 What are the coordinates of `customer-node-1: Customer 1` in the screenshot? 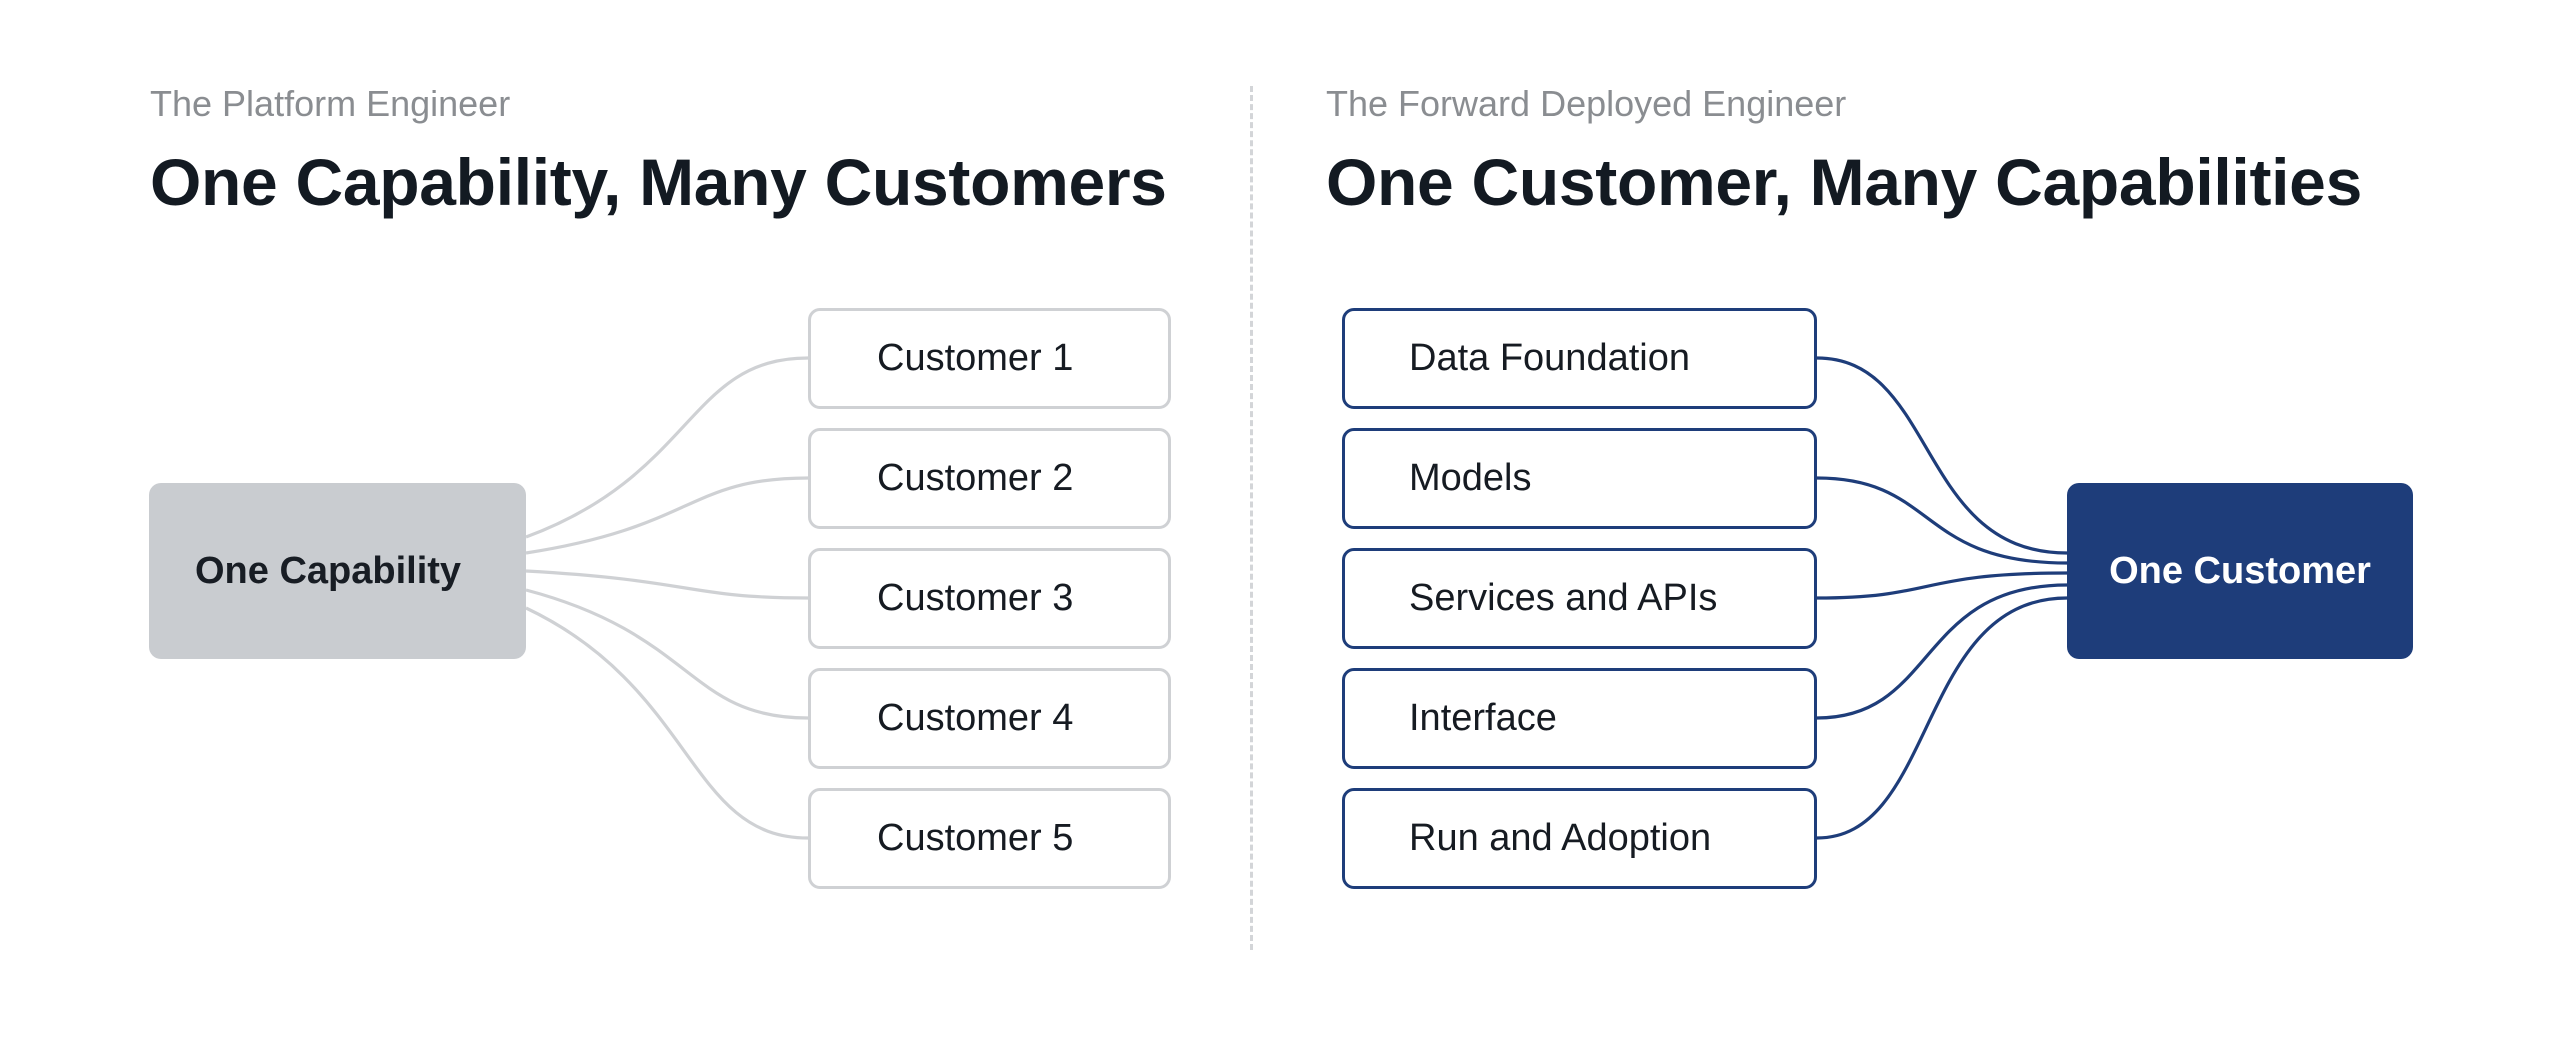 It's located at (989, 358).